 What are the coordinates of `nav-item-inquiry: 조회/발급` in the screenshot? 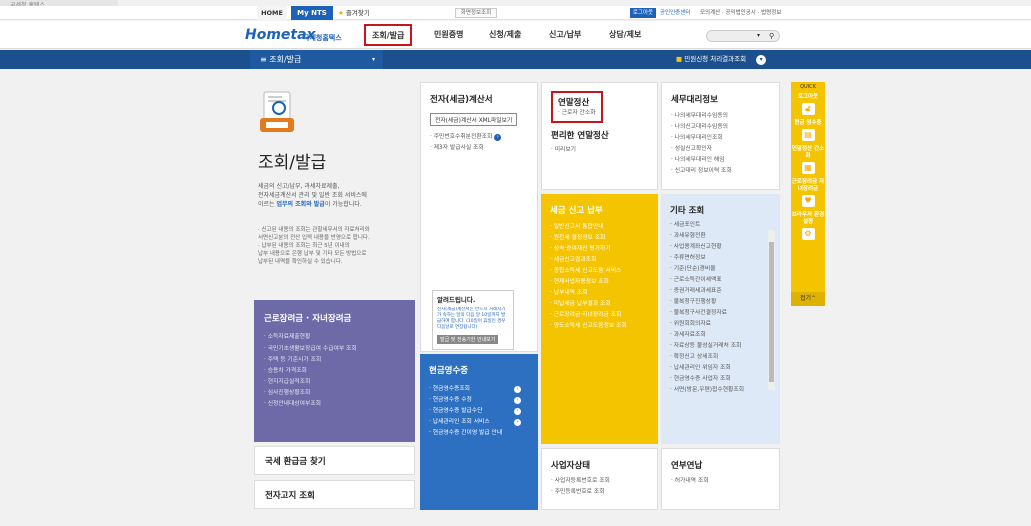 It's located at (388, 35).